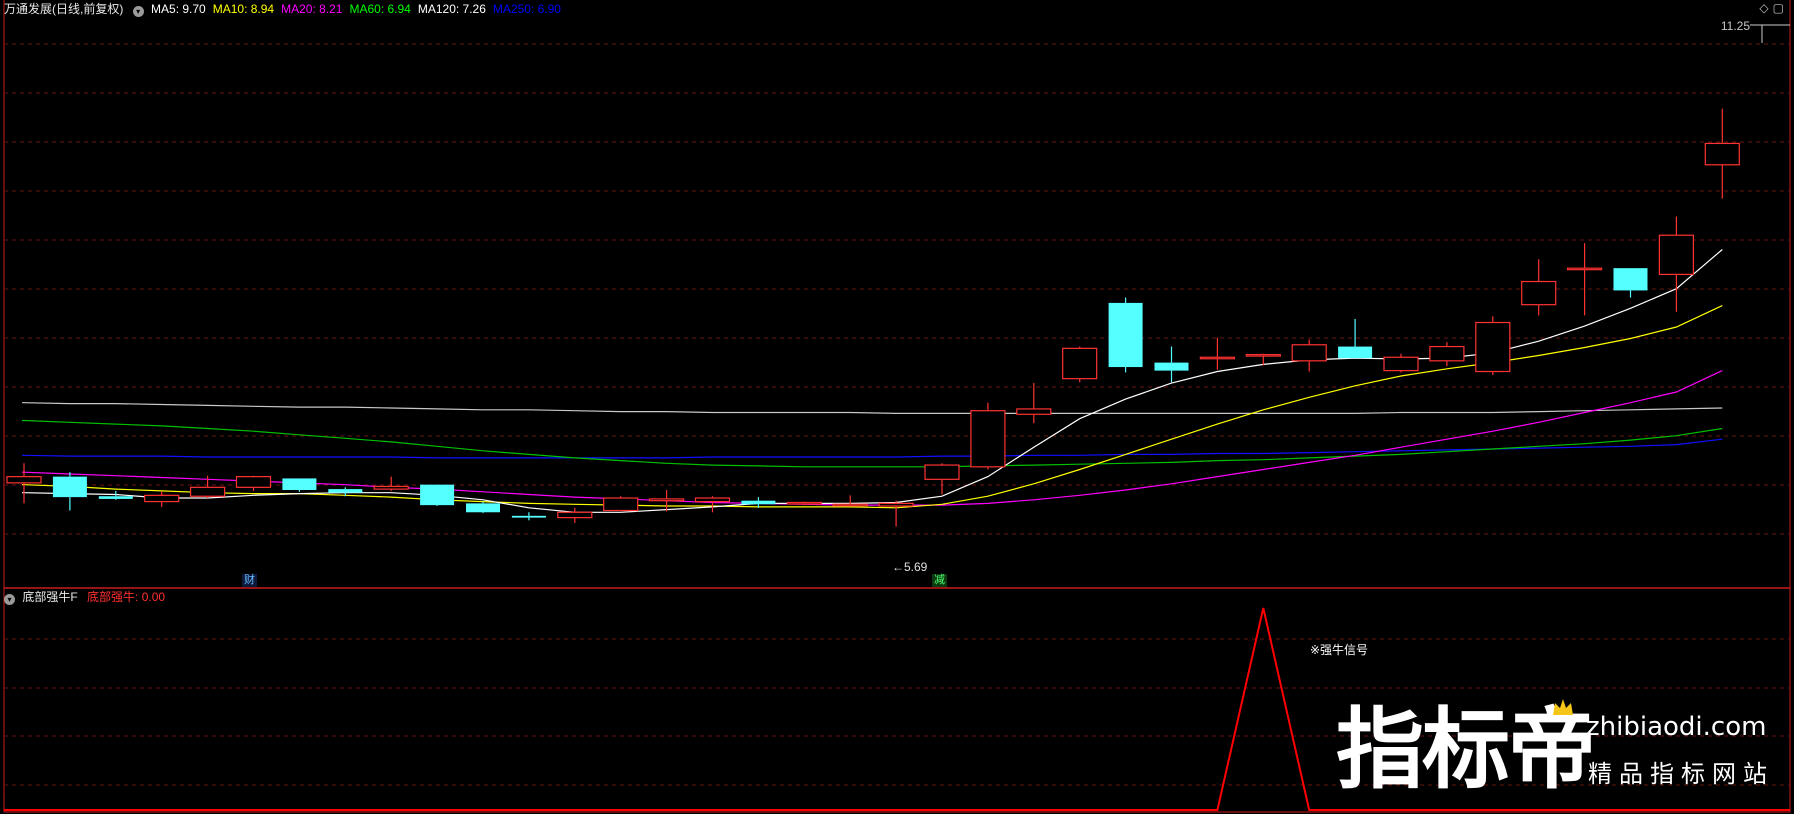  What do you see at coordinates (1676, 727) in the screenshot?
I see `watermark-domain: zhibiaodi.com` at bounding box center [1676, 727].